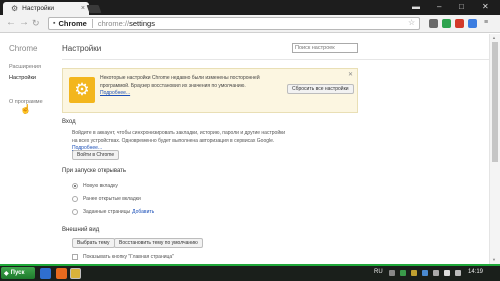 Image resolution: width=500 pixels, height=281 pixels. I want to click on divider, so click(275, 59).